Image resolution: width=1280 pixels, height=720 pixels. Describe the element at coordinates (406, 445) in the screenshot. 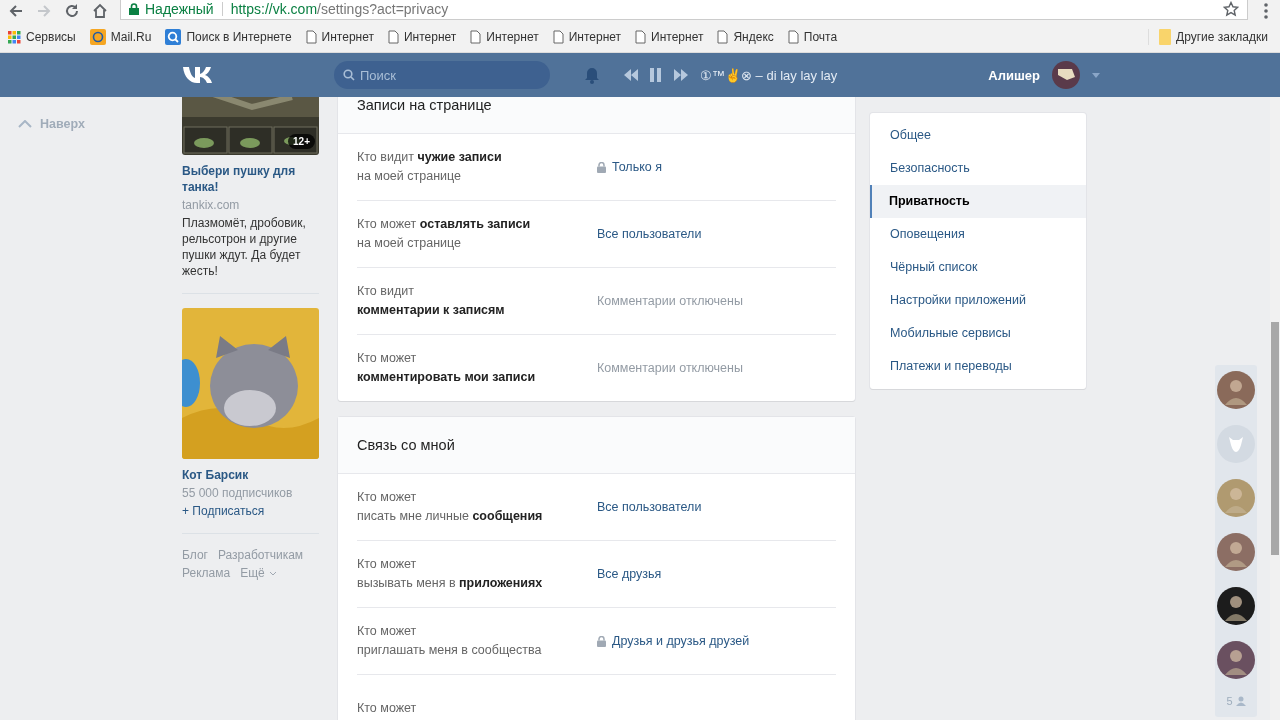

I see `section-title: Связь со мной` at that location.